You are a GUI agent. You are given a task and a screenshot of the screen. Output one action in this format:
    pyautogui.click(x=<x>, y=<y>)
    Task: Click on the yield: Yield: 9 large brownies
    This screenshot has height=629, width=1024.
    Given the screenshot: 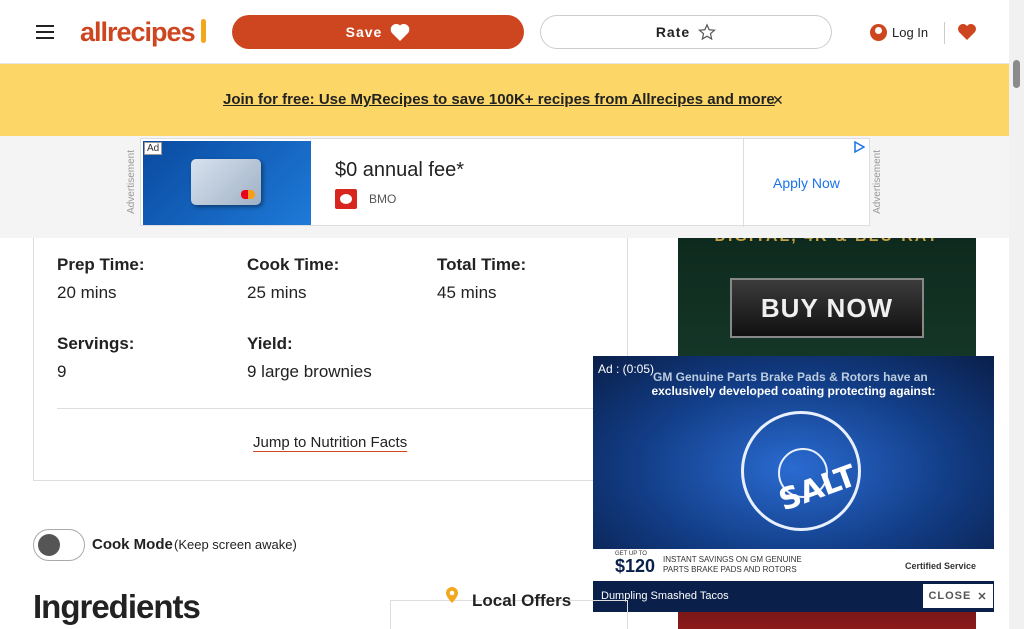 What is the action you would take?
    pyautogui.click(x=309, y=358)
    